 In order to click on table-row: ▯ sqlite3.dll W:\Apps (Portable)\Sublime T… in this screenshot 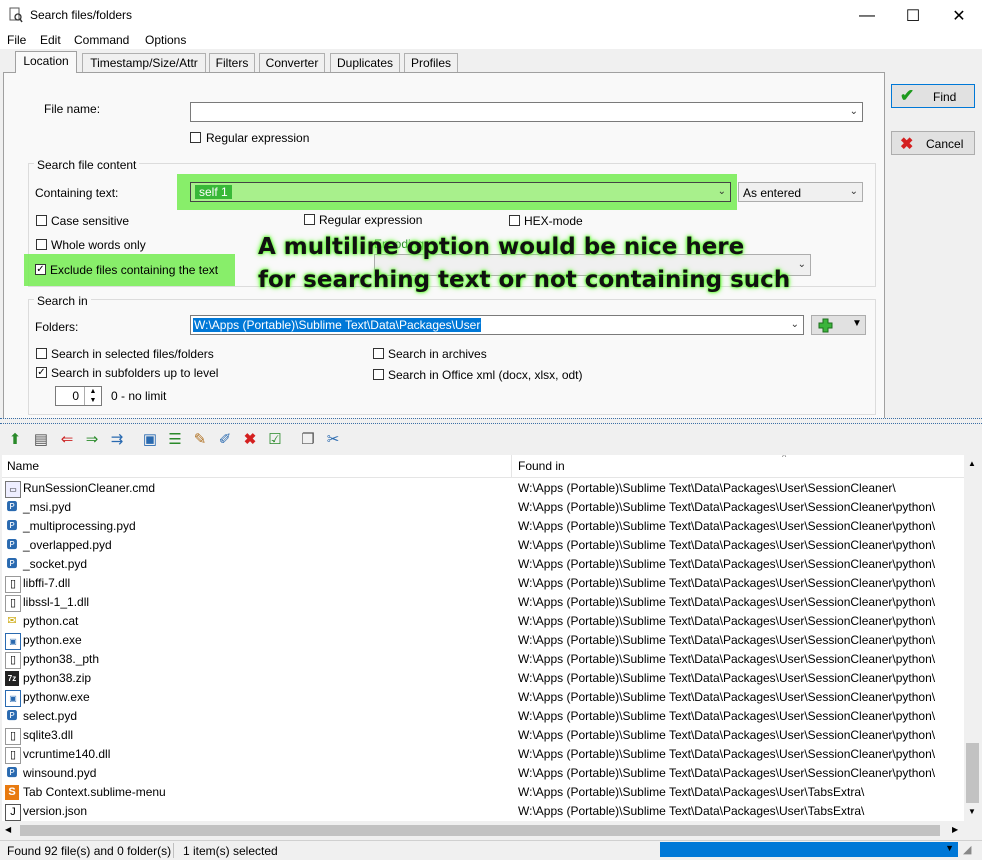, I will do `click(483, 735)`.